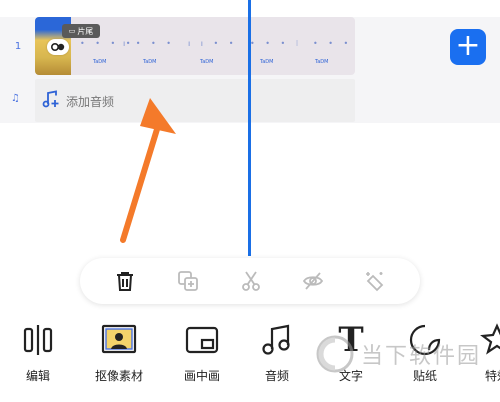 This screenshot has height=402, width=500. Describe the element at coordinates (37, 376) in the screenshot. I see `tool-label: 编辑` at that location.